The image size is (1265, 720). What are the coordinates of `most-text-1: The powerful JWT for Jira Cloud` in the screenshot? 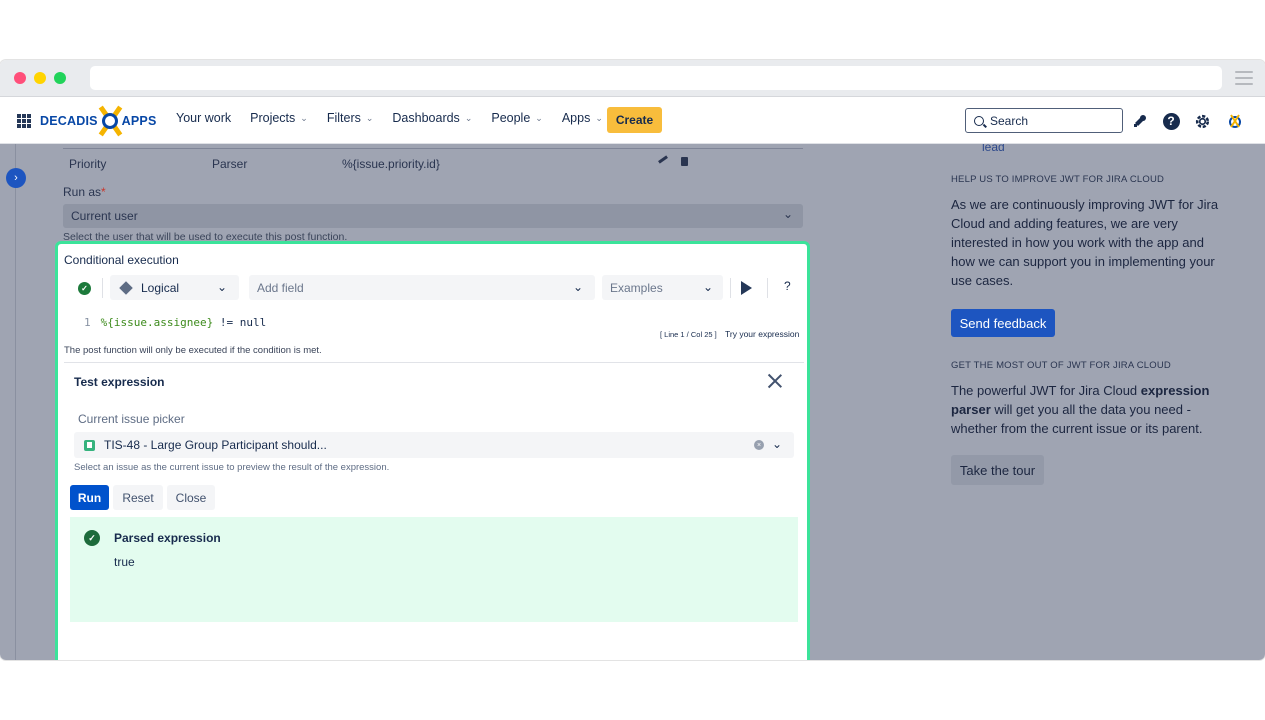 It's located at (1046, 390).